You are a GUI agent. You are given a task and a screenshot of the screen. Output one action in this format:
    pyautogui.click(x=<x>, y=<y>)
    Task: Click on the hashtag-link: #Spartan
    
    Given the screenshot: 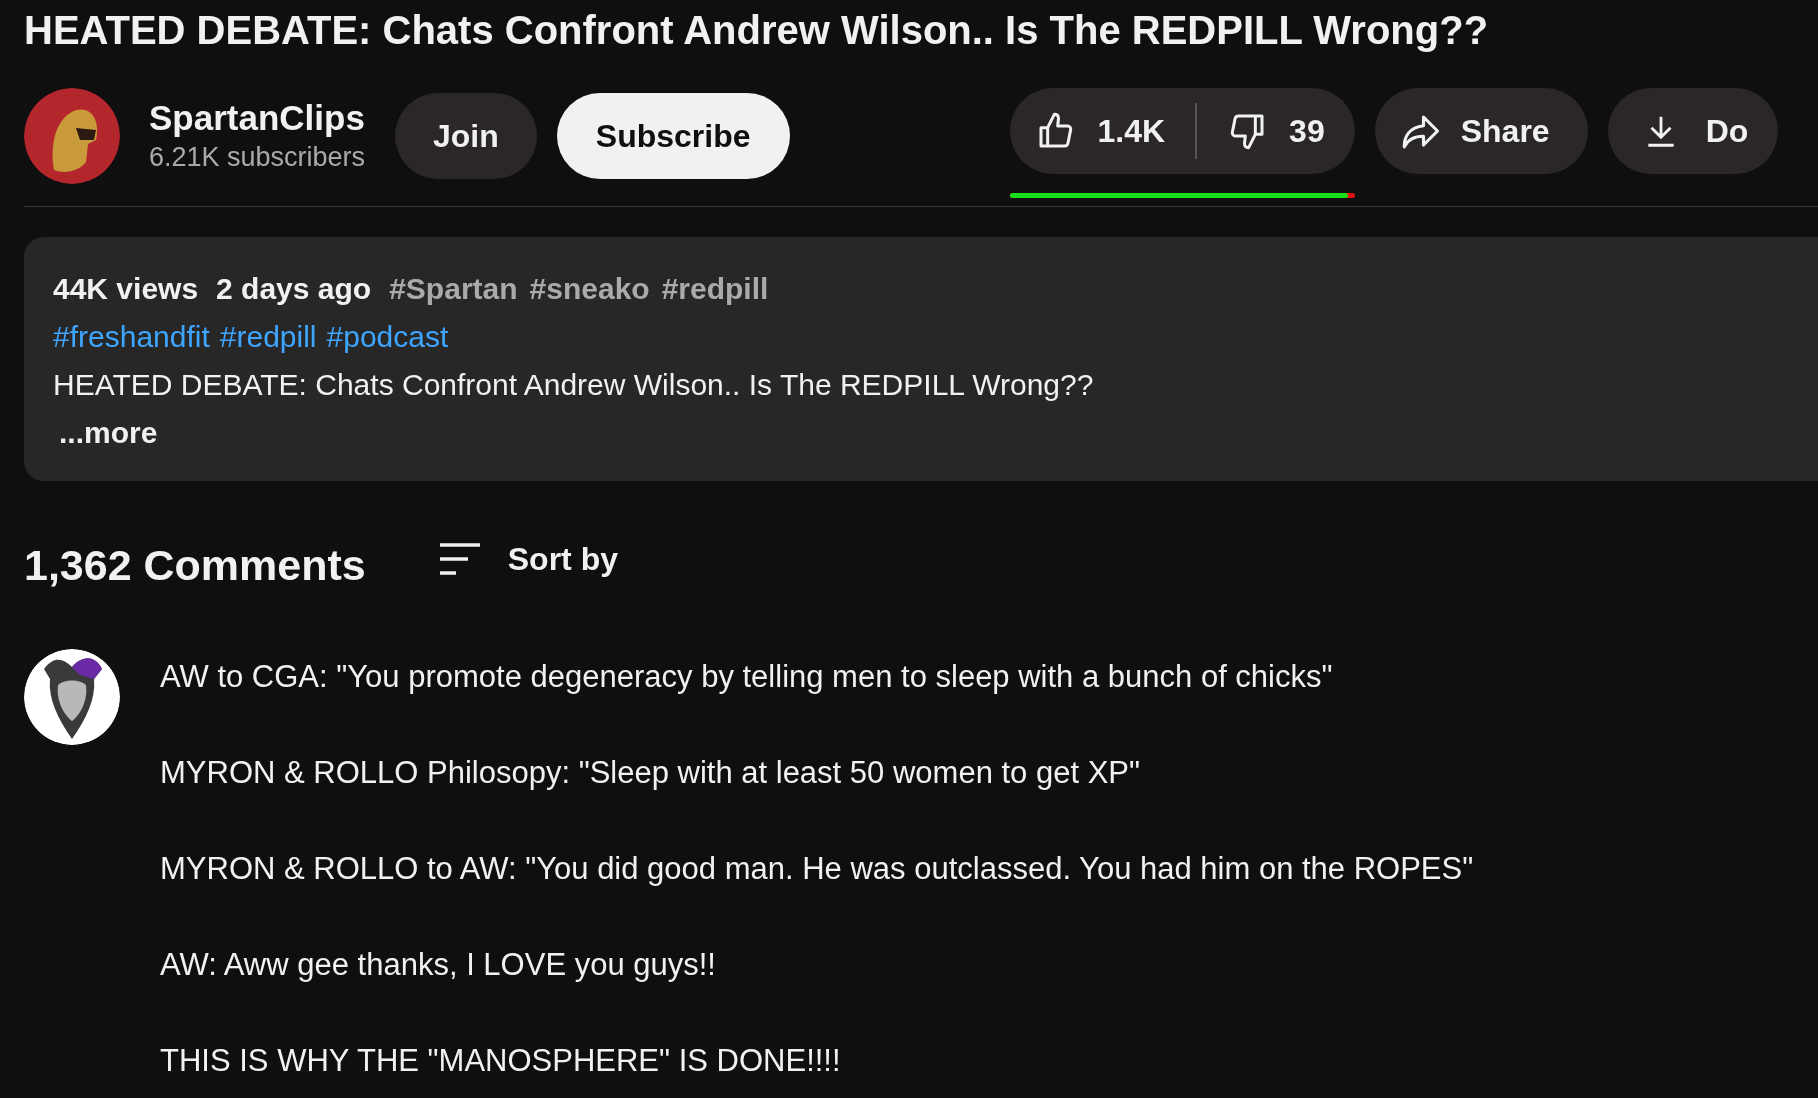 What is the action you would take?
    pyautogui.click(x=453, y=289)
    